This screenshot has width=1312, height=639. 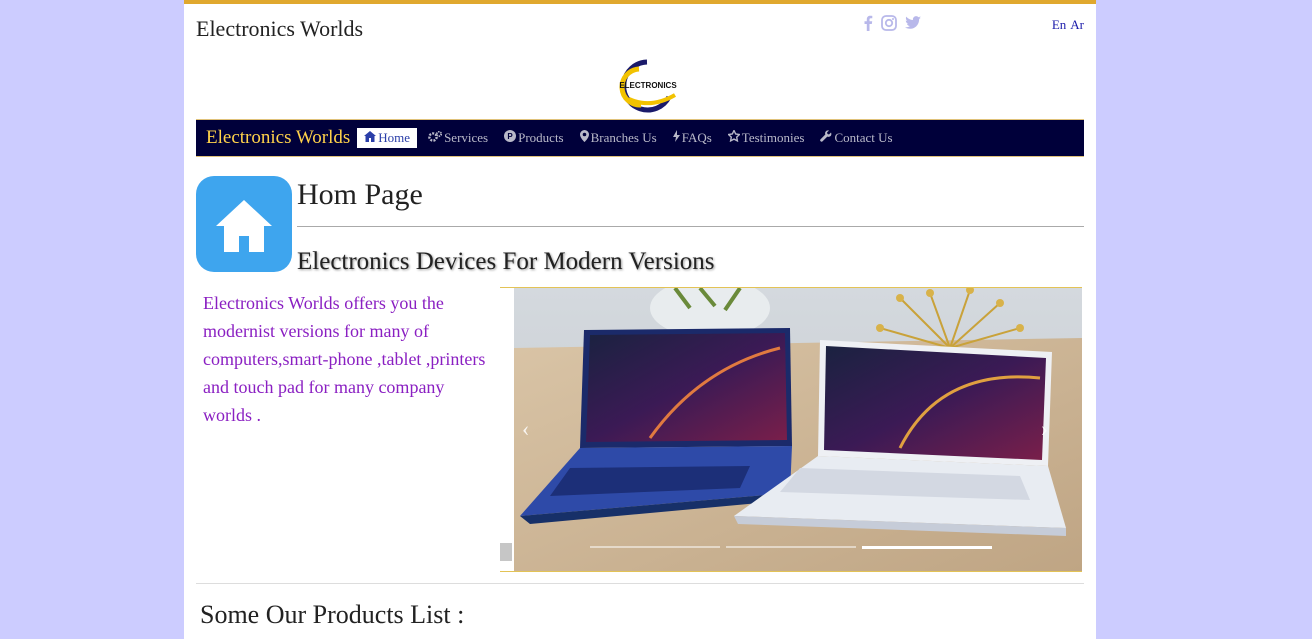 What do you see at coordinates (1068, 25) in the screenshot?
I see `language-switch: En Ar` at bounding box center [1068, 25].